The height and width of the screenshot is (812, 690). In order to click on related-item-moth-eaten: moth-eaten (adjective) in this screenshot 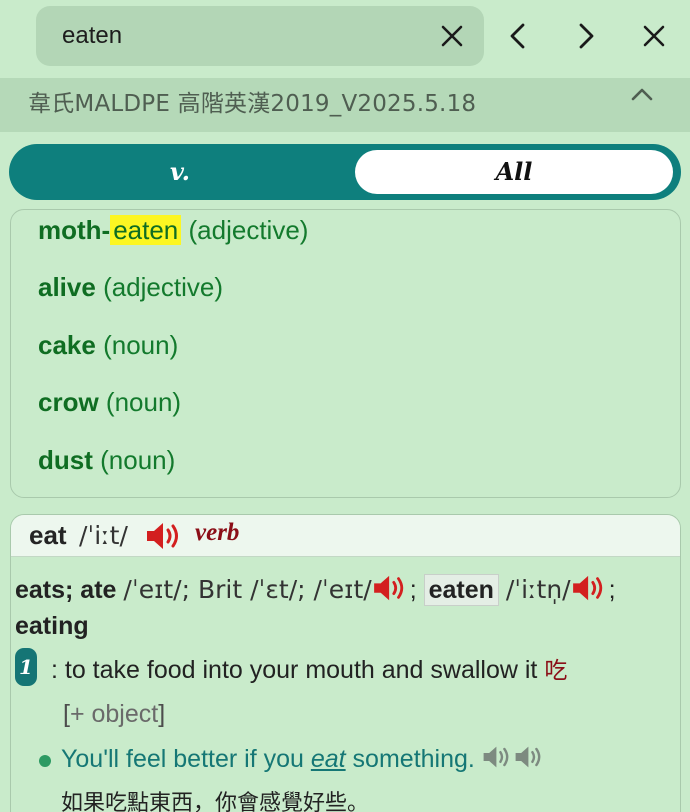, I will do `click(173, 230)`.